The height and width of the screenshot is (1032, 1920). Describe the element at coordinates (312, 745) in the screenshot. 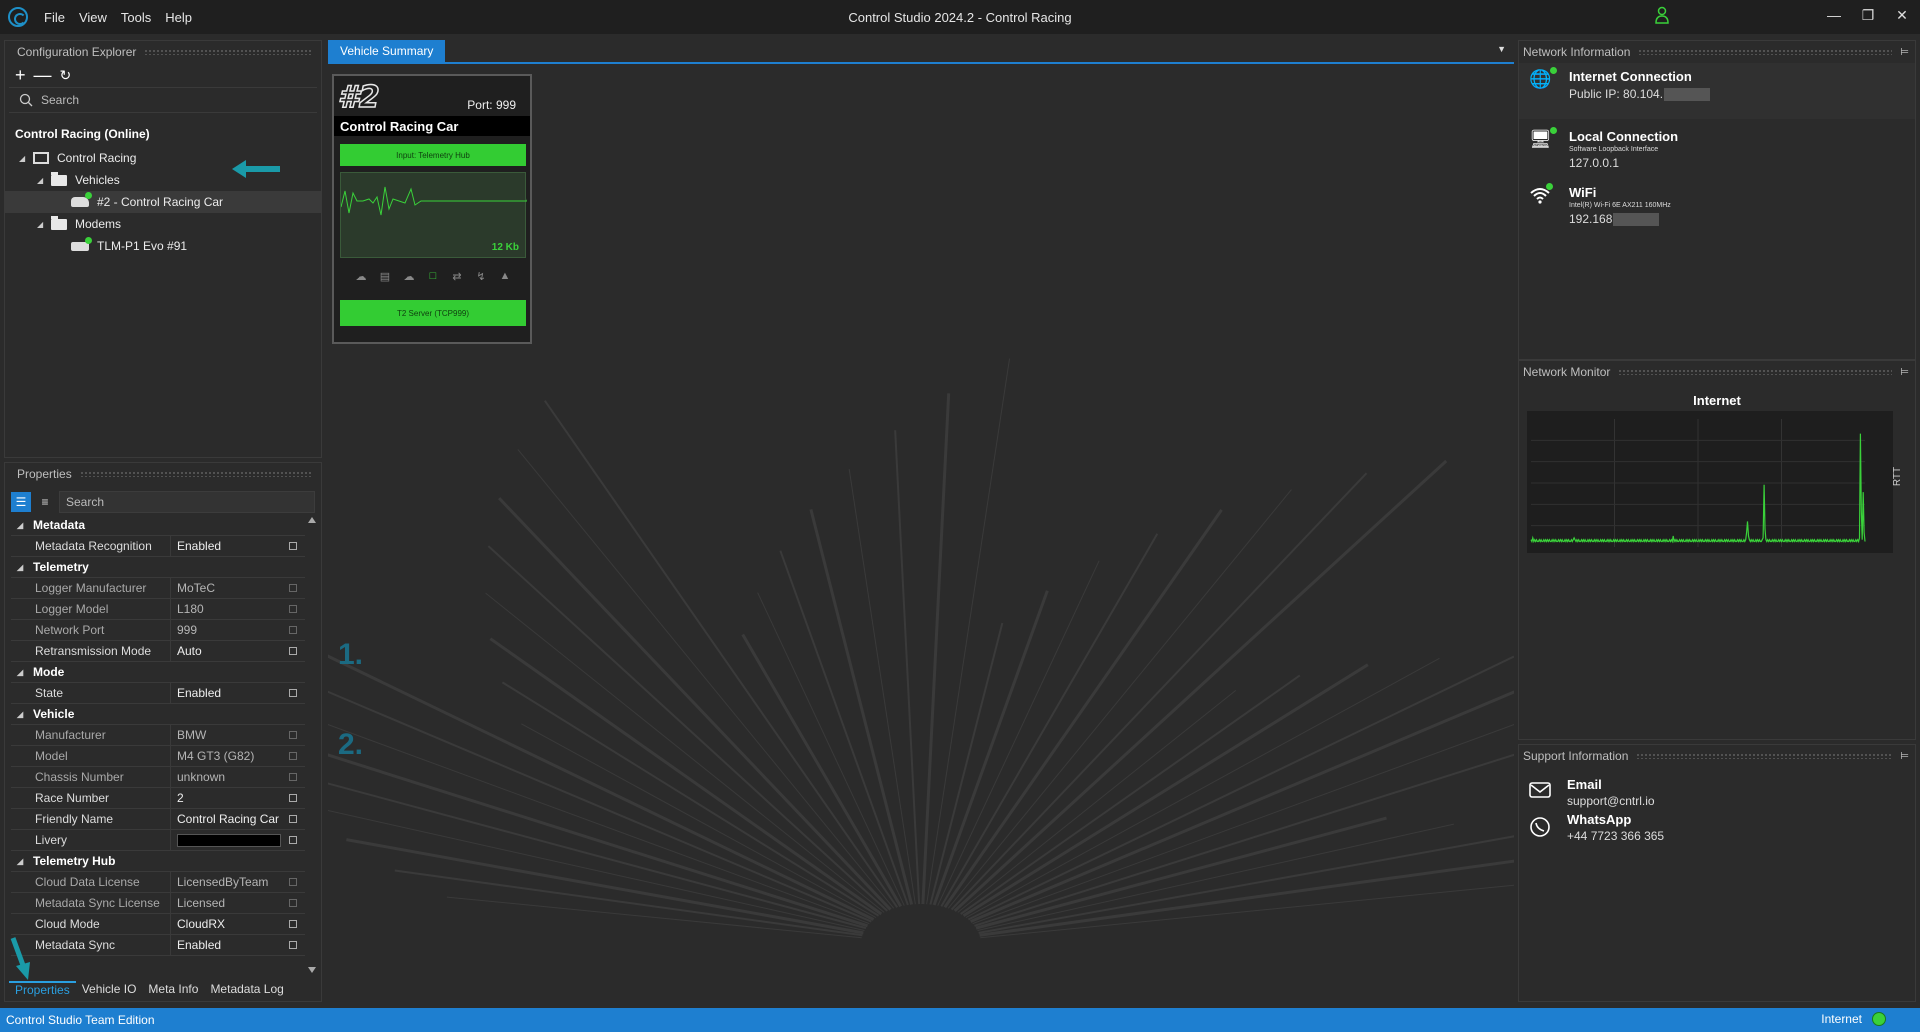

I see `properties-scrollbar` at that location.